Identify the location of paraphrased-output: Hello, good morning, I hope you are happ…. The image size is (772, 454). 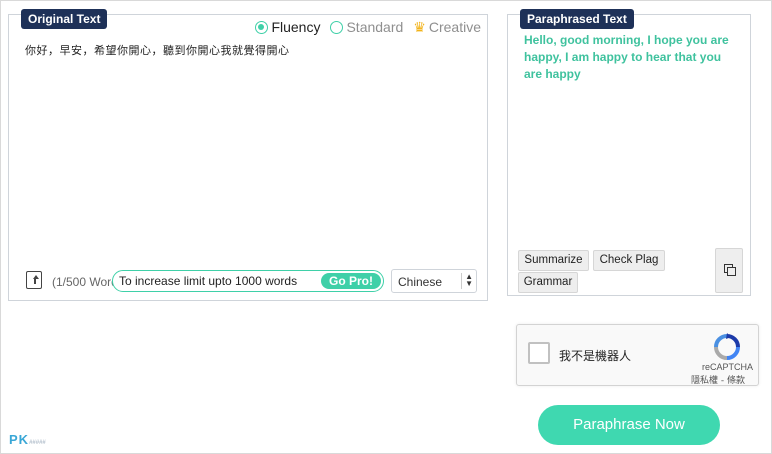
(626, 57).